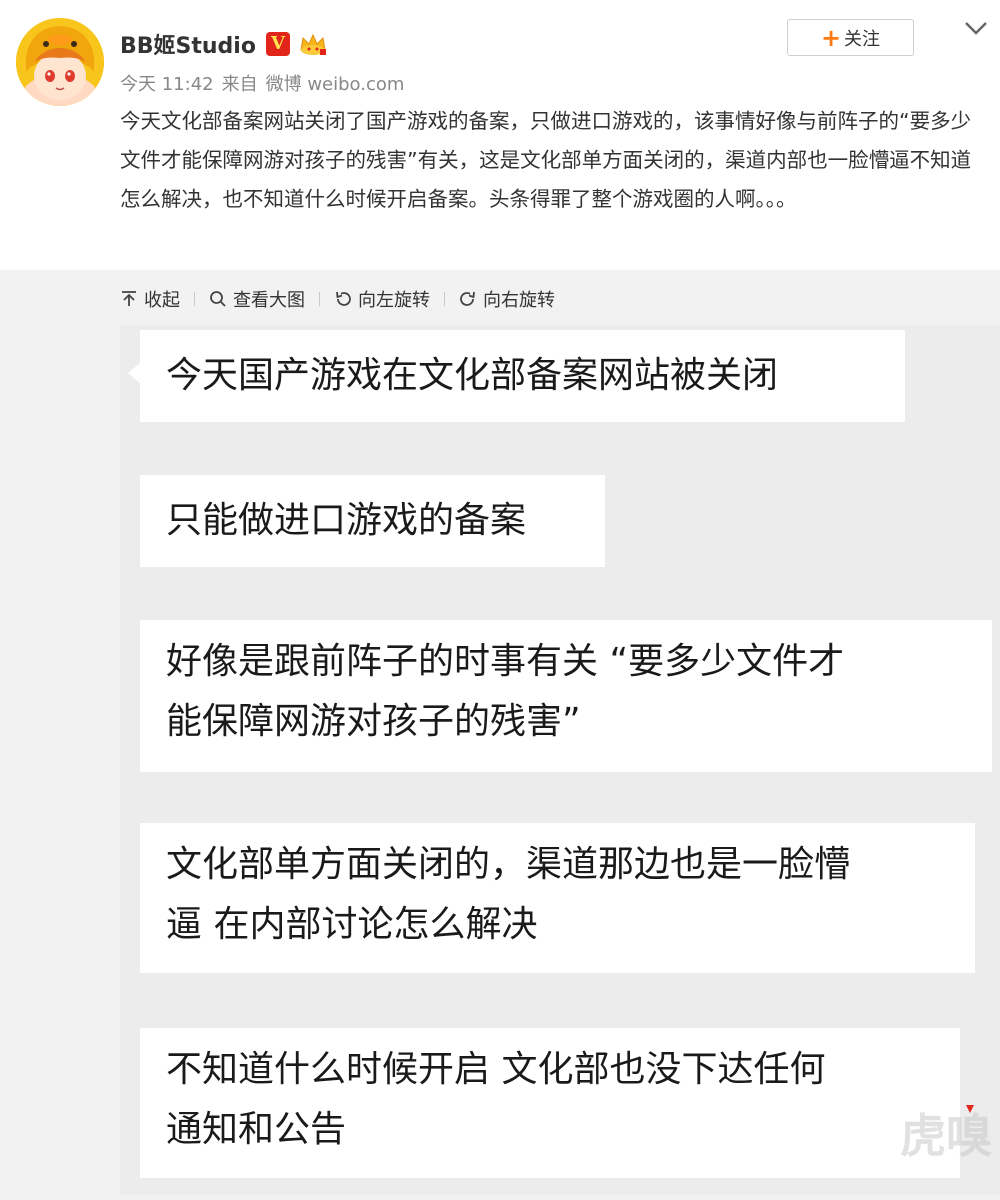 The height and width of the screenshot is (1200, 1000). I want to click on name-row: BB姬Studio V, so click(224, 44).